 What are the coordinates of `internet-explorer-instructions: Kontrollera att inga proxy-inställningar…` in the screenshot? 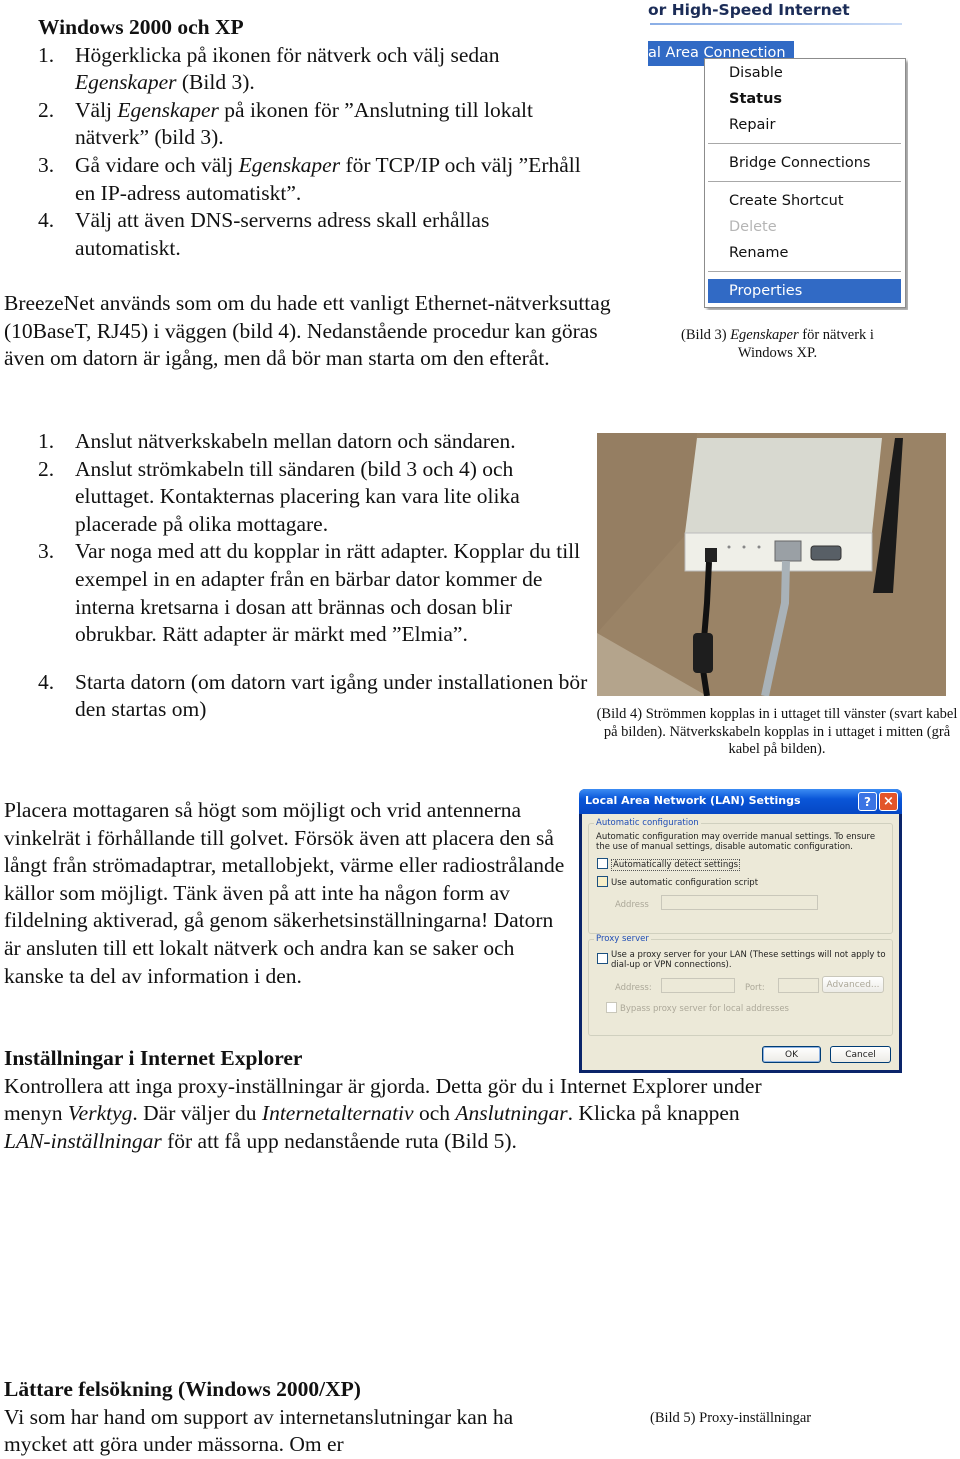 It's located at (384, 1114).